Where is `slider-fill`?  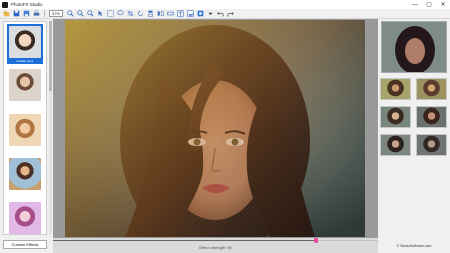 slider-fill is located at coordinates (185, 240).